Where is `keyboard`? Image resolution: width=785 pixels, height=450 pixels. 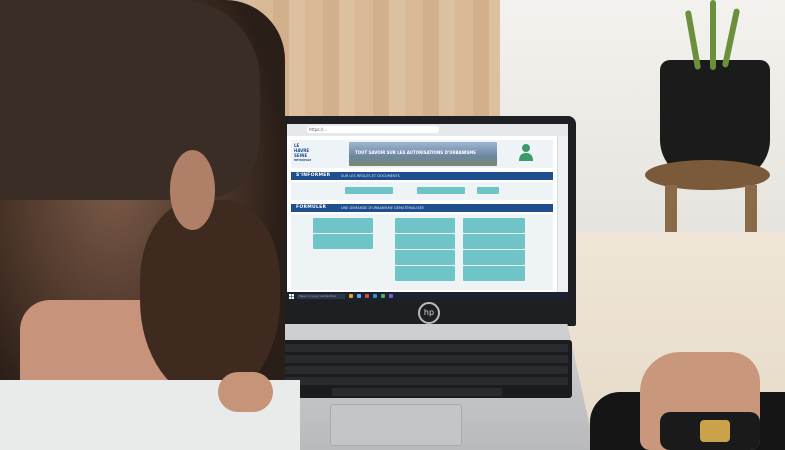 keyboard is located at coordinates (422, 369).